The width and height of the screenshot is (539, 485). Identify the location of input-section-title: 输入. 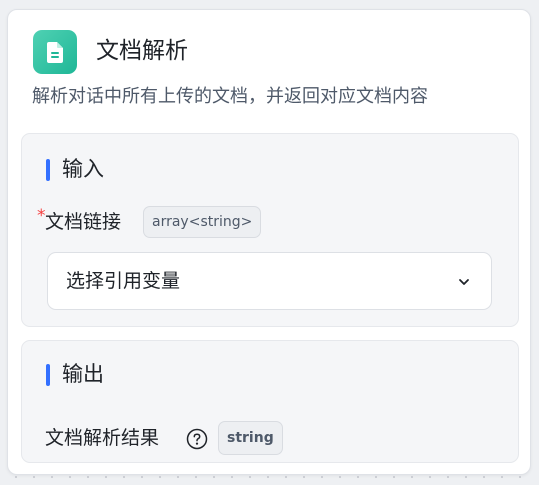
(83, 169).